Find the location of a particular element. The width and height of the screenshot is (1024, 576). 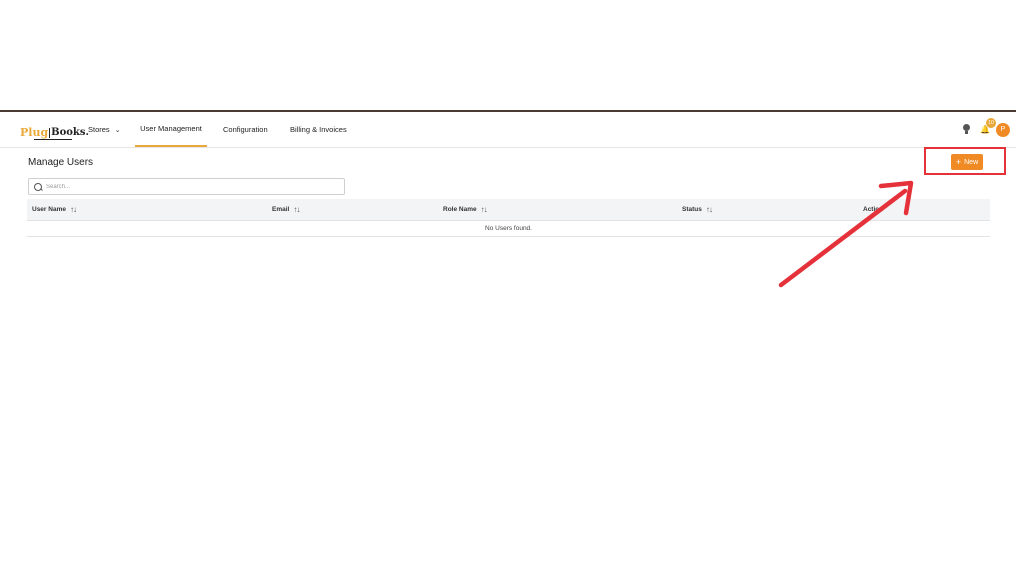

search-box is located at coordinates (186, 186).